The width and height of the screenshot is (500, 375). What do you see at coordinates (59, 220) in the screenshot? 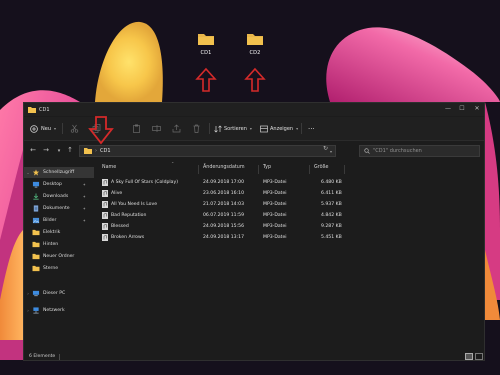
I see `nav-item-pictures: Bilder ✦` at bounding box center [59, 220].